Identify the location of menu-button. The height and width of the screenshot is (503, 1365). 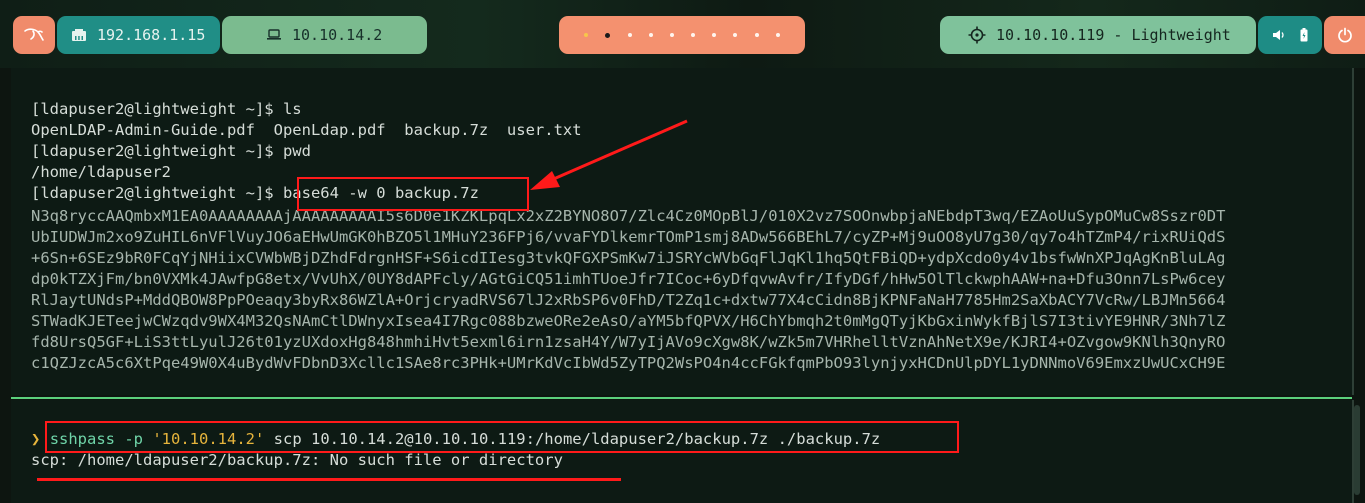
(34, 35).